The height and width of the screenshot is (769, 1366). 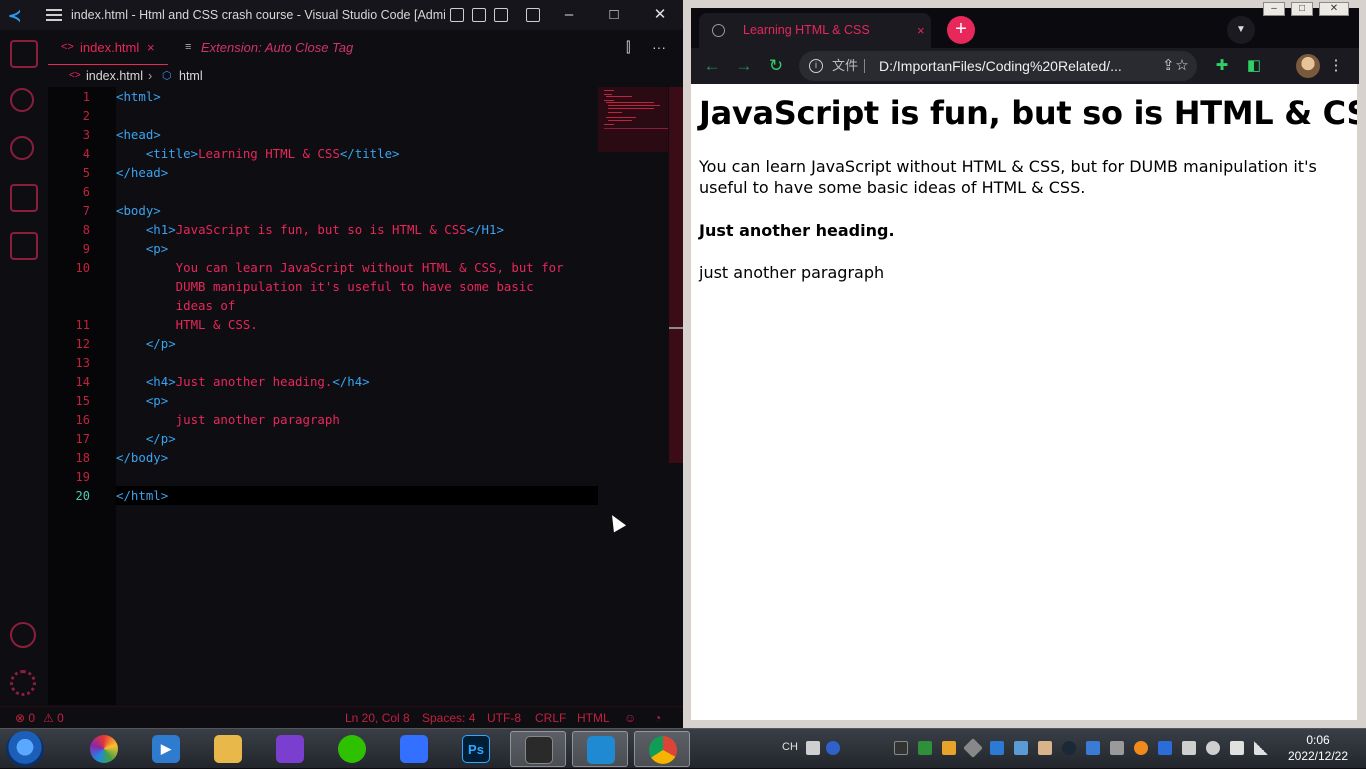 What do you see at coordinates (167, 76) in the screenshot?
I see `element-node-icon: ⬡` at bounding box center [167, 76].